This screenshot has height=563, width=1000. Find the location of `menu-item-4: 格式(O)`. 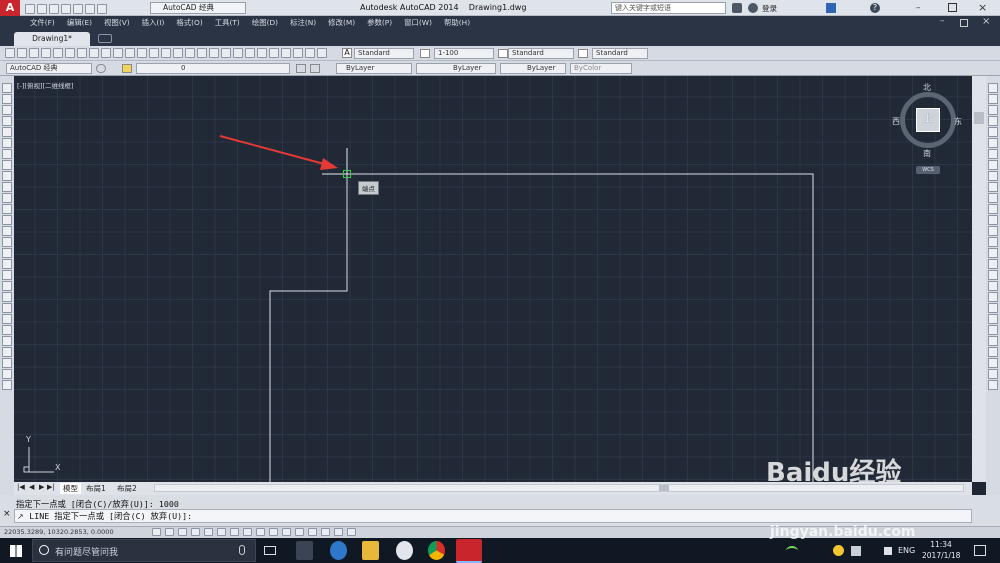

menu-item-4: 格式(O) is located at coordinates (189, 23).